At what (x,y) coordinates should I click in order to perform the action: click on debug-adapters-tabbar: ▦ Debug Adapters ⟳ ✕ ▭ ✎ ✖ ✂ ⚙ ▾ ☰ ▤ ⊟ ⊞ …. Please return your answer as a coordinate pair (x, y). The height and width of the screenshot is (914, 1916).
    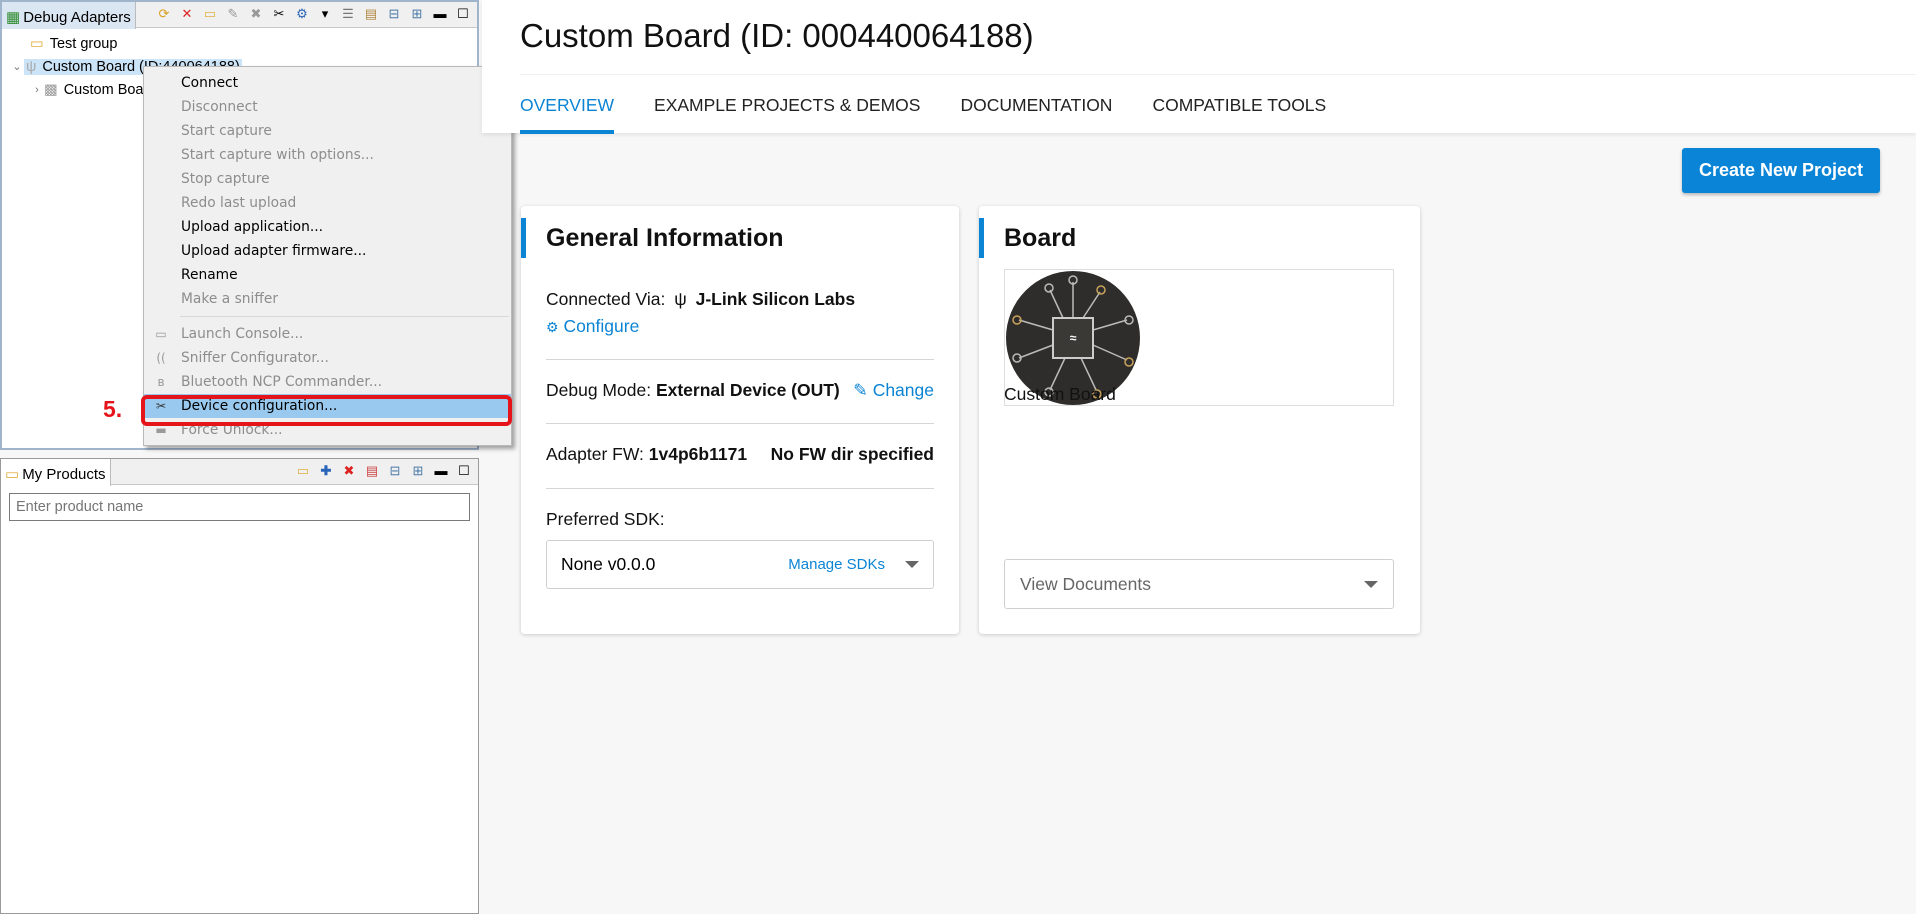
    Looking at the image, I should click on (239, 15).